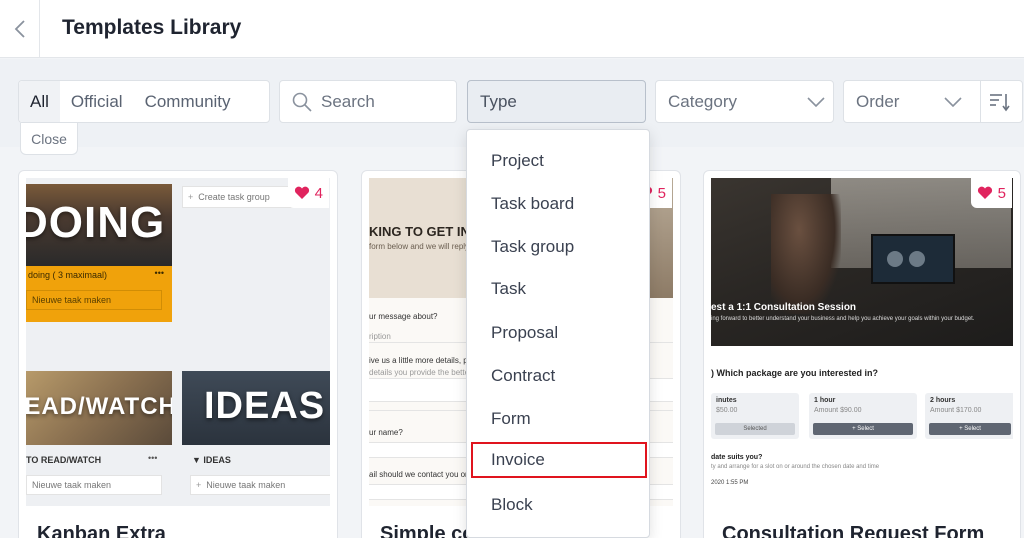 The height and width of the screenshot is (538, 1024). I want to click on search-icon, so click(302, 102).